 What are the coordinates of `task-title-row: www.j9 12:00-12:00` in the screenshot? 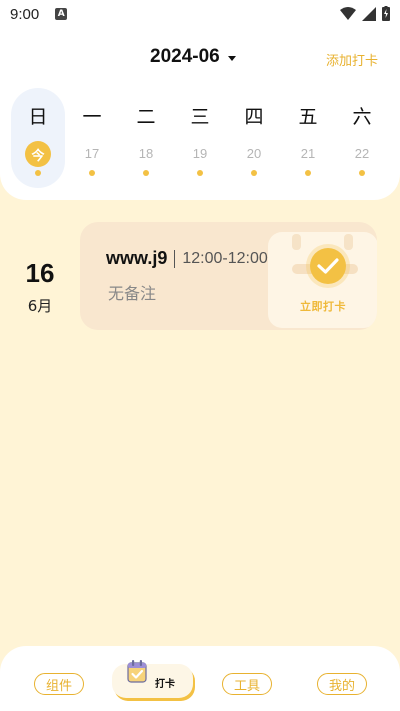 It's located at (187, 258).